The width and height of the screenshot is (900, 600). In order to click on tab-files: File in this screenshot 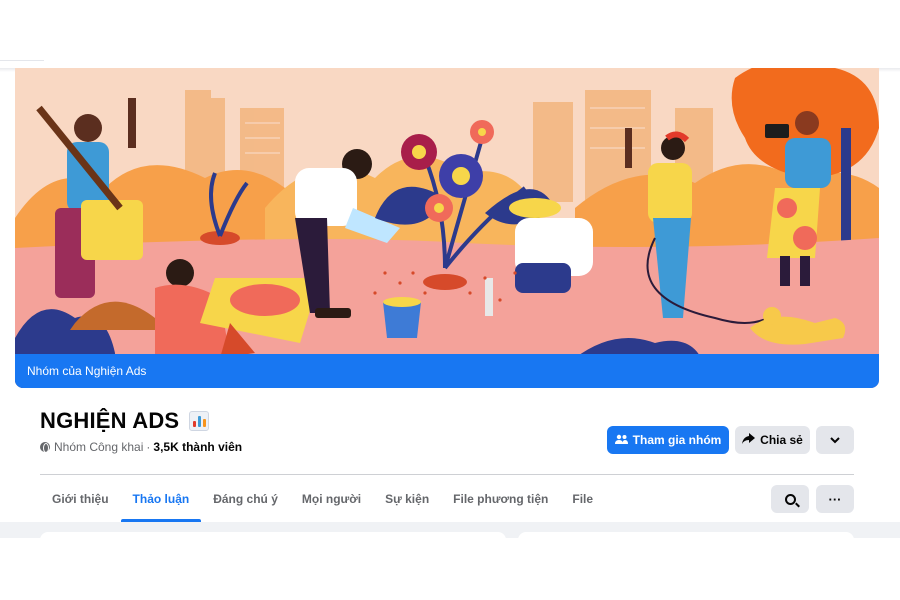, I will do `click(582, 499)`.